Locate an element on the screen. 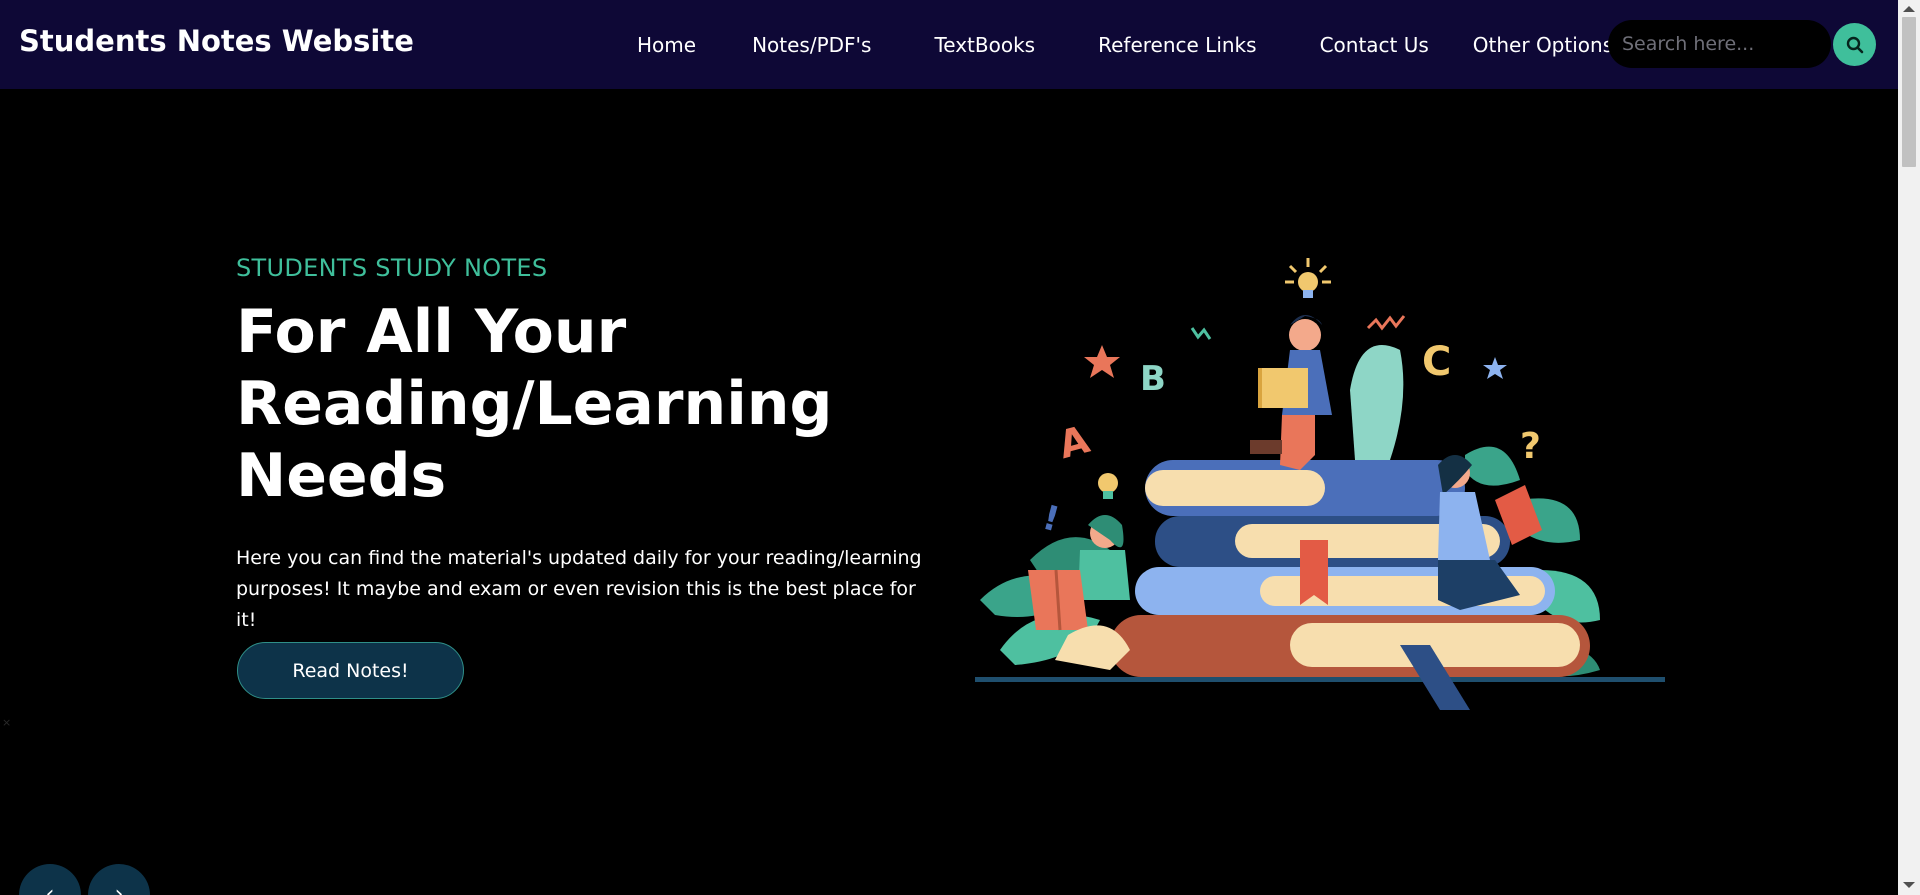 This screenshot has height=895, width=1920. scroll-down-arrow-icon is located at coordinates (1909, 885).